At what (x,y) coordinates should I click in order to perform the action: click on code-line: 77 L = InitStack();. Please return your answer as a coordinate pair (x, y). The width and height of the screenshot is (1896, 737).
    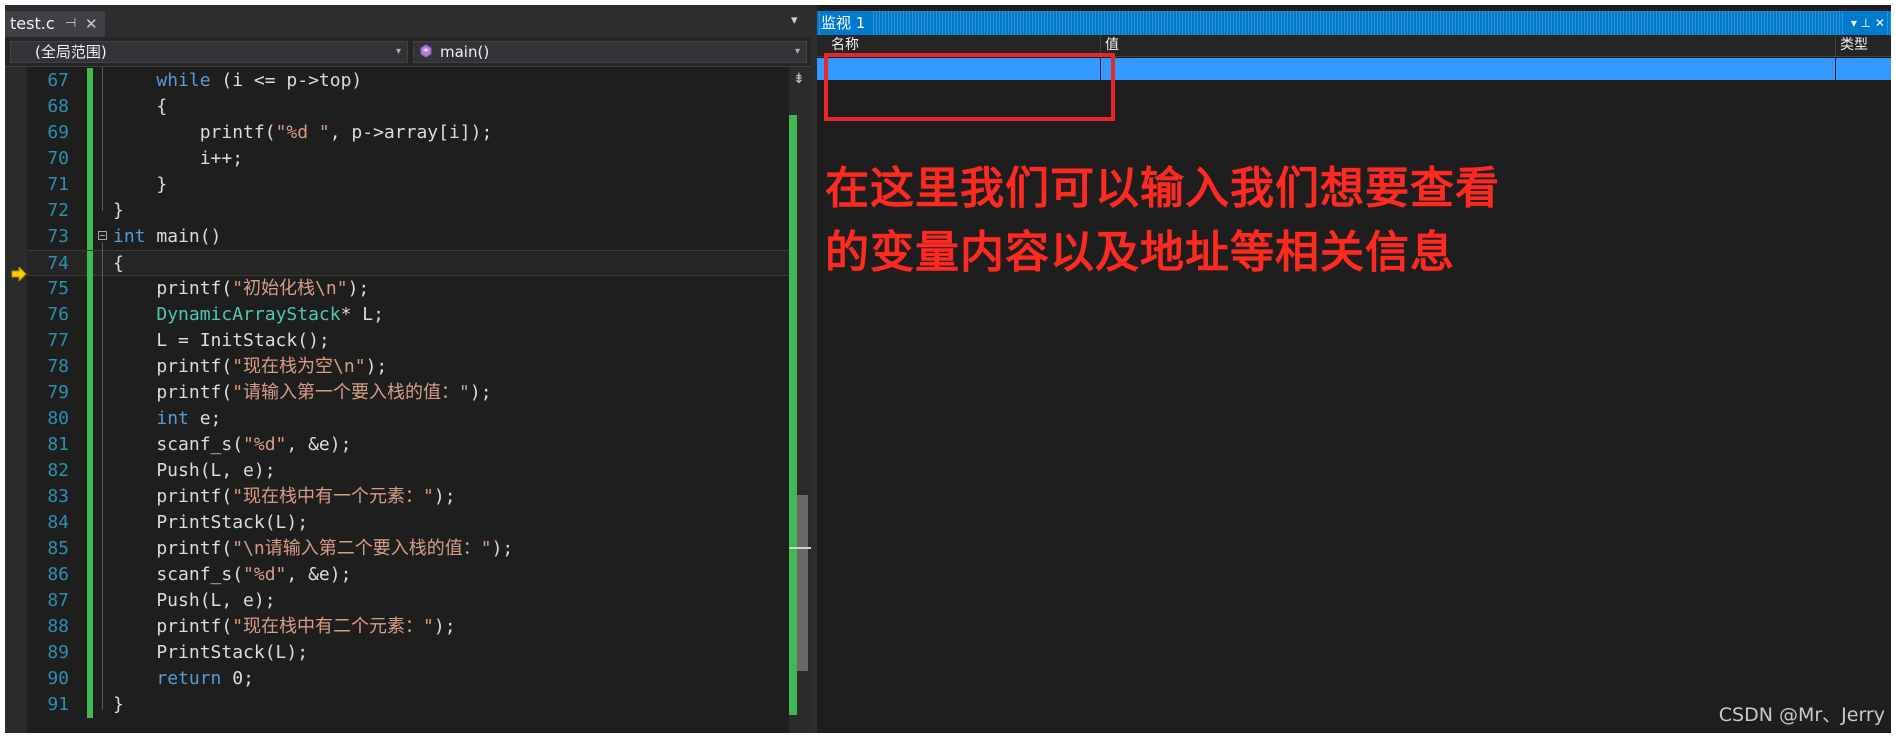
    Looking at the image, I should click on (408, 341).